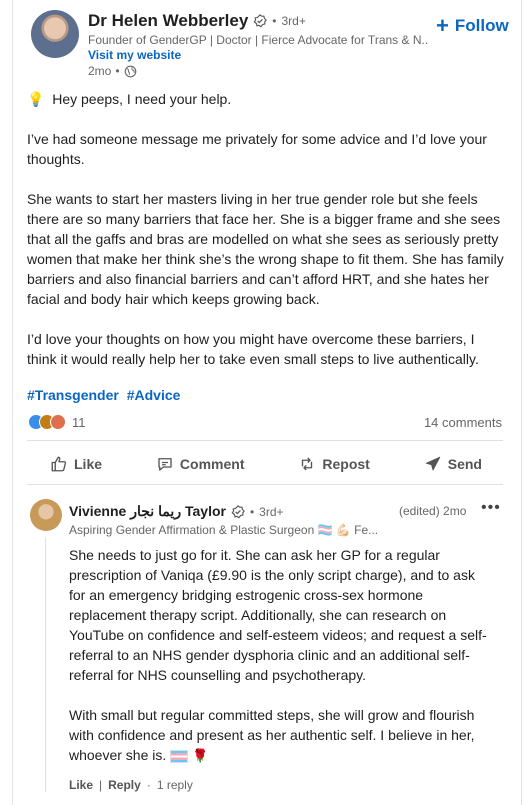 This screenshot has width=532, height=805. Describe the element at coordinates (200, 755) in the screenshot. I see `rose-icon: 🌹` at that location.